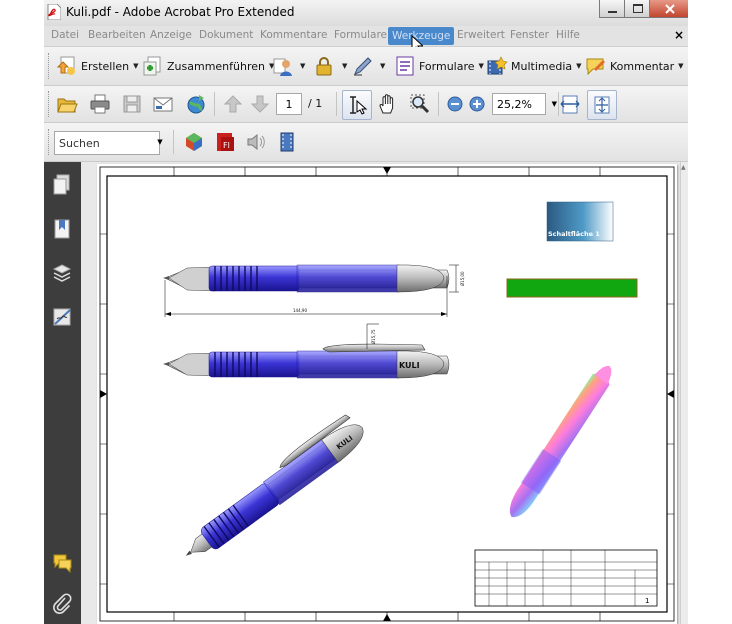 Image resolution: width=732 pixels, height=624 pixels. I want to click on signatures-icon, so click(62, 317).